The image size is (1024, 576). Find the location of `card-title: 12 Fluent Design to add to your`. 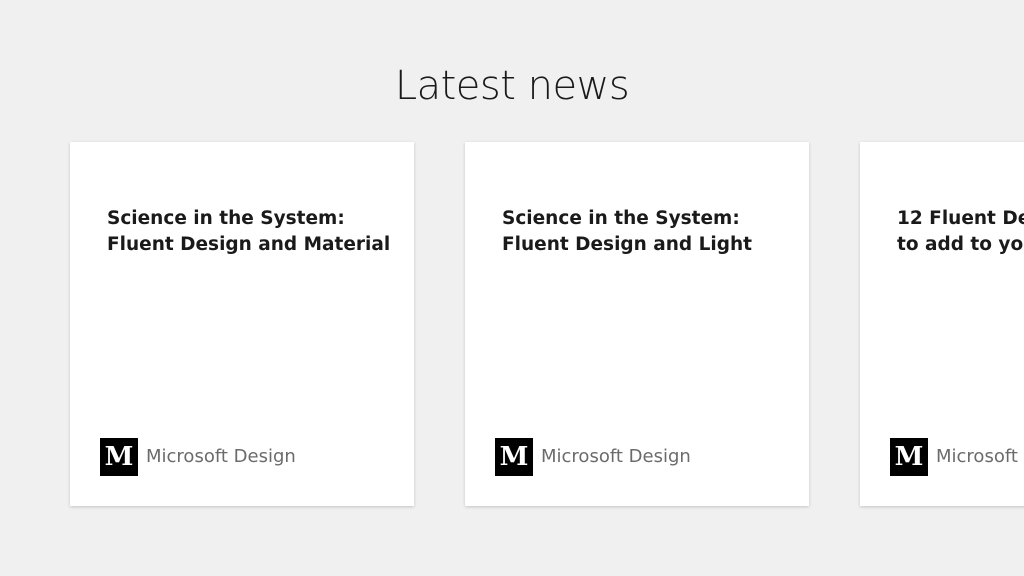

card-title: 12 Fluent Design to add to your is located at coordinates (960, 231).